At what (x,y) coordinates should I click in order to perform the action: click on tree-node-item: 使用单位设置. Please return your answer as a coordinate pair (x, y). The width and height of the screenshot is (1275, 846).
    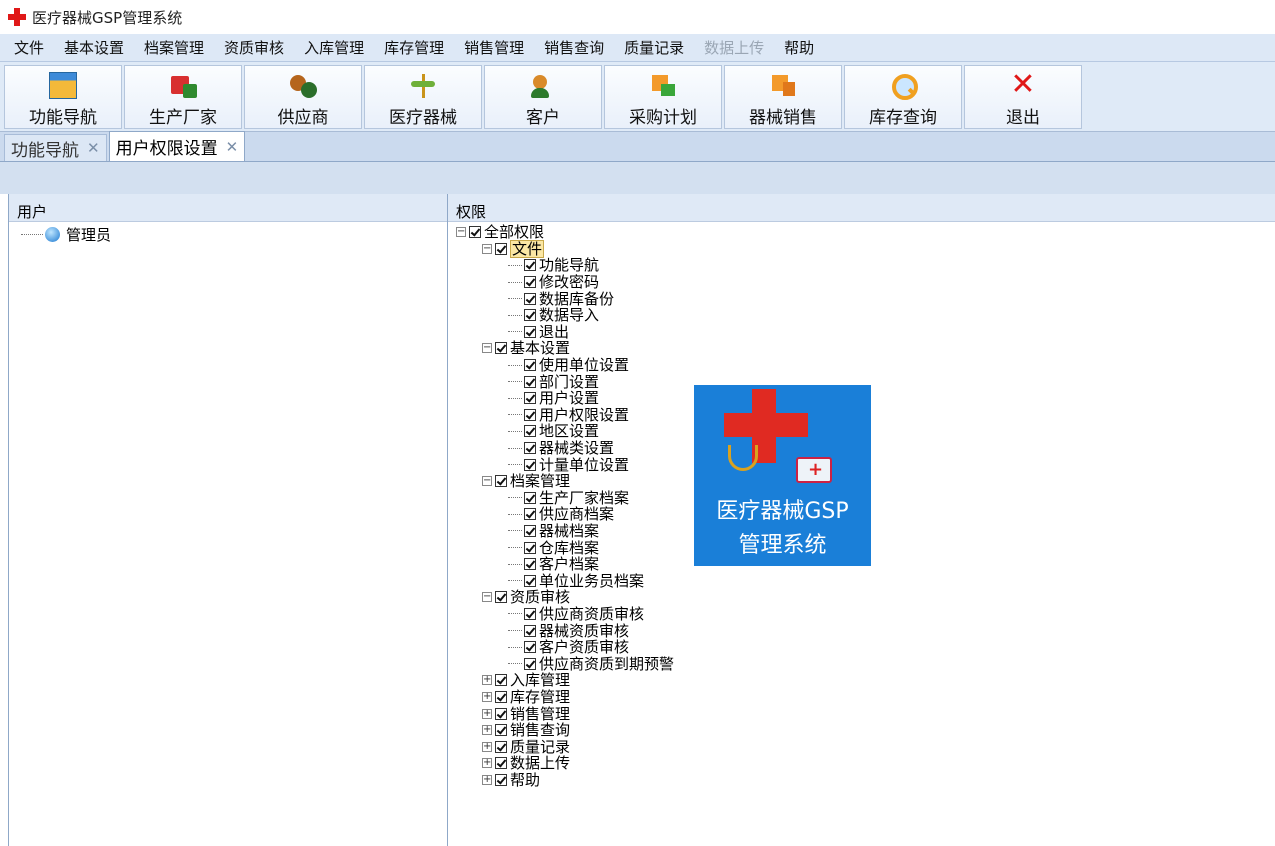
    Looking at the image, I should click on (861, 365).